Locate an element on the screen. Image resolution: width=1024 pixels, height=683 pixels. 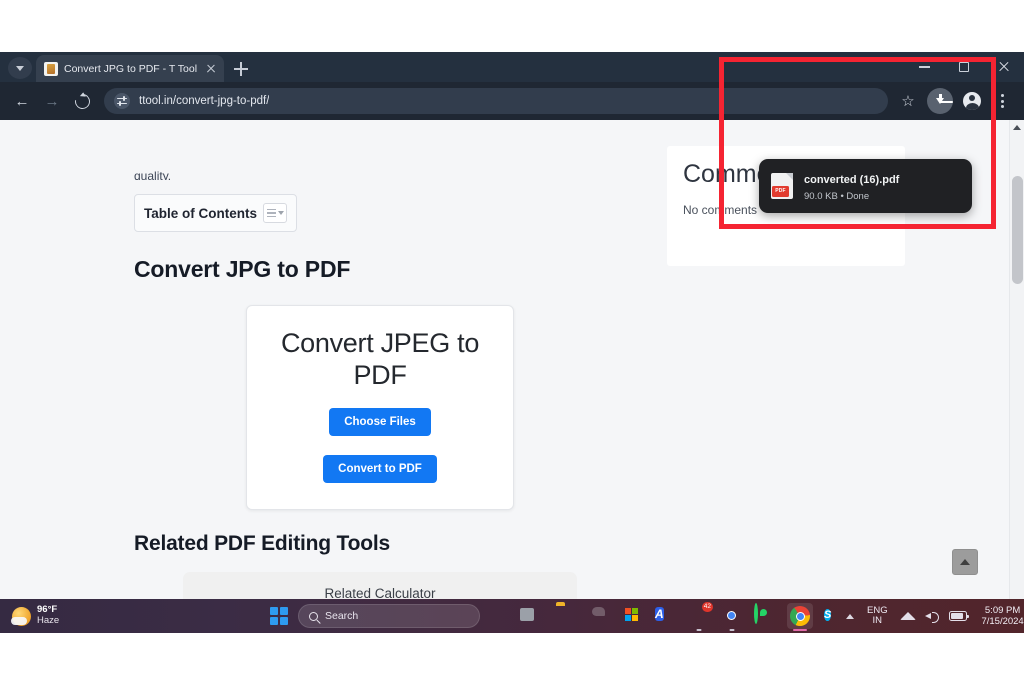
close-window-button is located at coordinates (1004, 67).